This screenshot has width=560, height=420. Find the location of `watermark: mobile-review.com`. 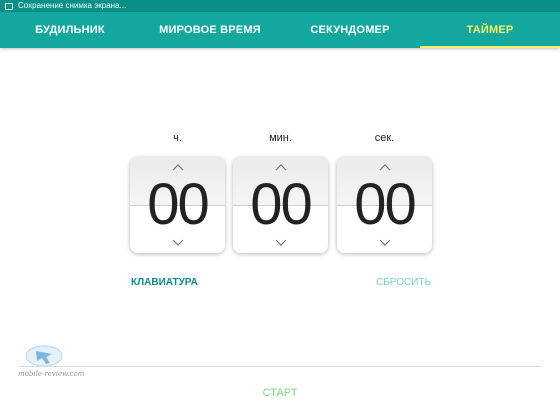

watermark: mobile-review.com is located at coordinates (62, 363).